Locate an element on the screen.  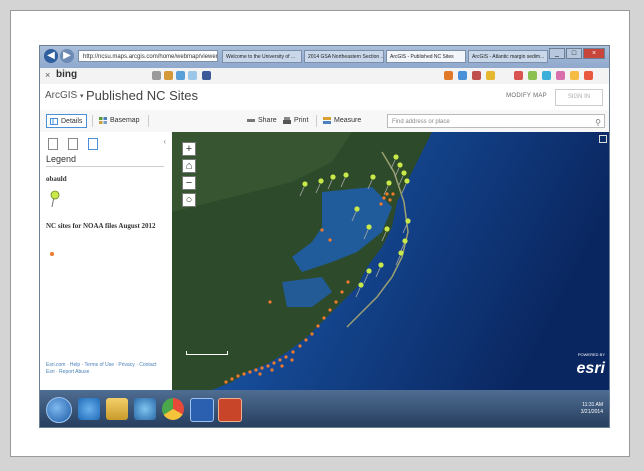
system-clock: 11:31 AM 3/21/2014 is located at coordinates (592, 409).